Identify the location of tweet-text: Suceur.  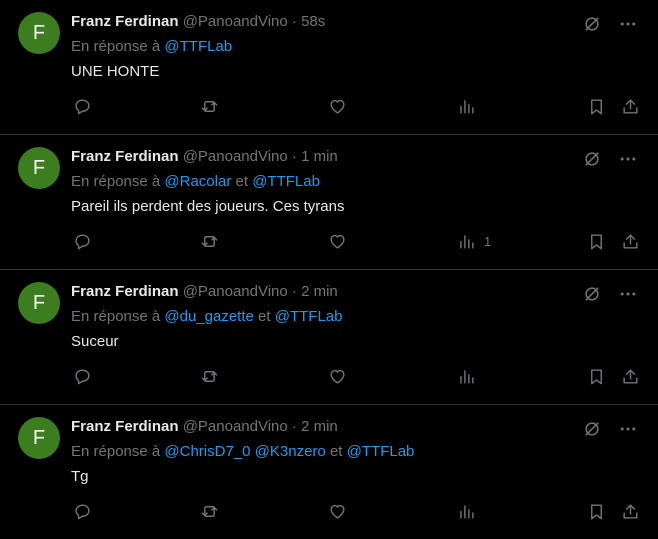
(95, 341).